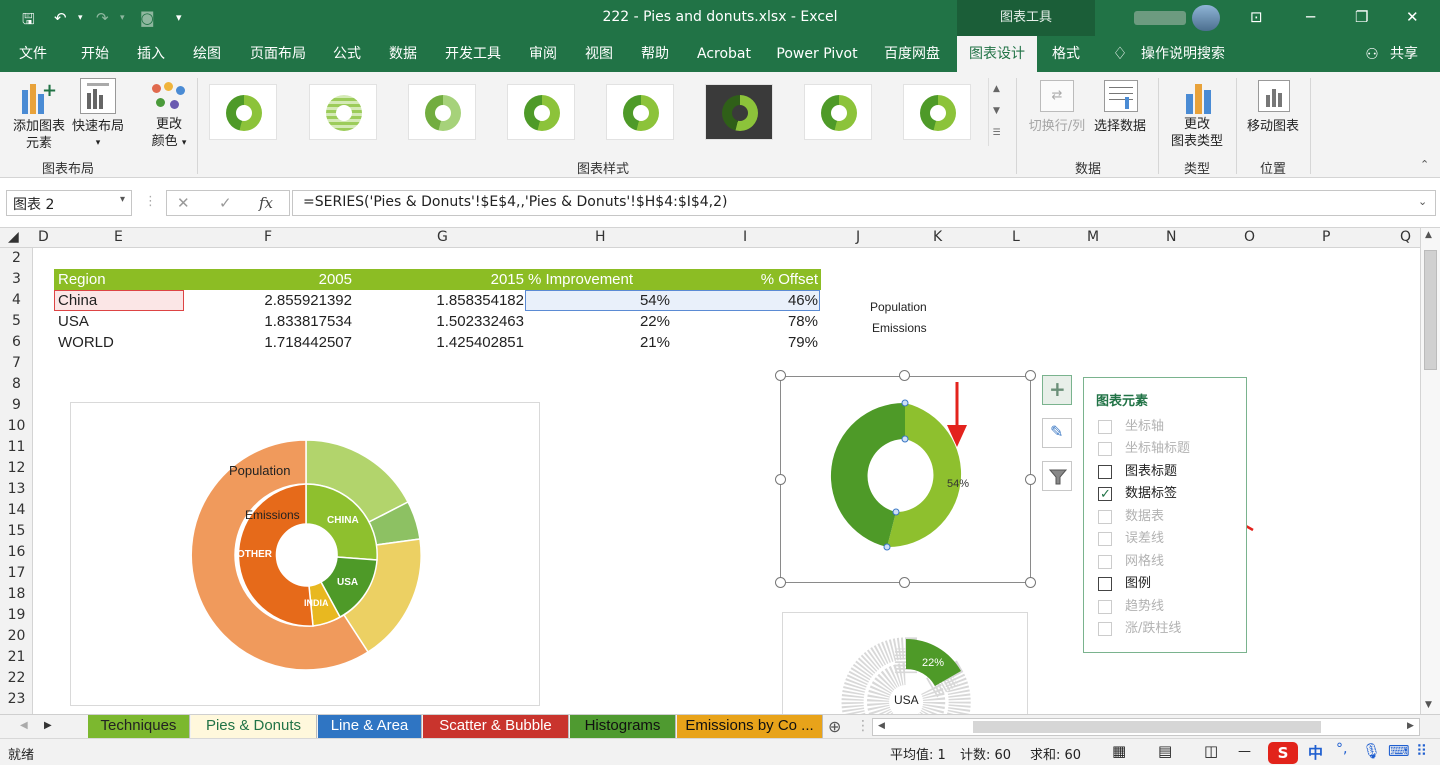 This screenshot has height=765, width=1440. Describe the element at coordinates (1404, 54) in the screenshot. I see `share-button: 共享` at that location.